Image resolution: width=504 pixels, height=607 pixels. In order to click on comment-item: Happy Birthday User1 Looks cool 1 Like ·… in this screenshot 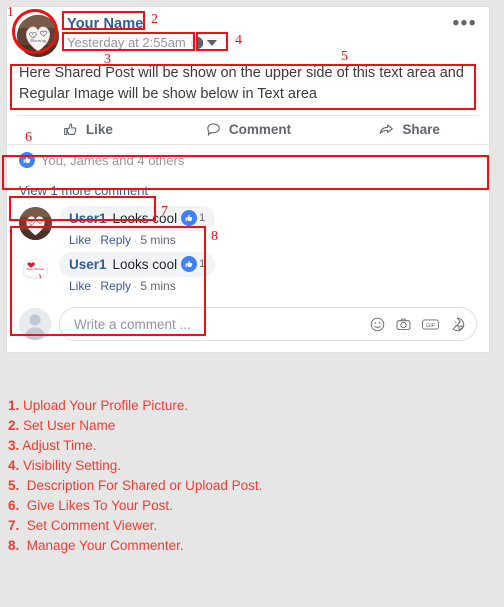, I will do `click(248, 272)`.